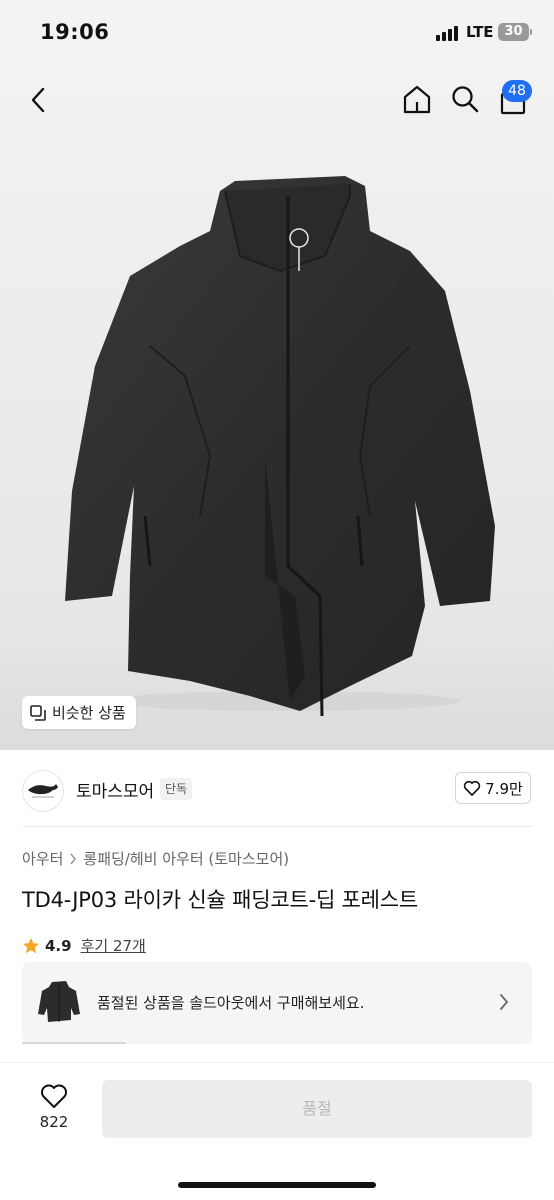 The height and width of the screenshot is (1200, 554). What do you see at coordinates (176, 789) in the screenshot?
I see `exclusive-tag: 단독` at bounding box center [176, 789].